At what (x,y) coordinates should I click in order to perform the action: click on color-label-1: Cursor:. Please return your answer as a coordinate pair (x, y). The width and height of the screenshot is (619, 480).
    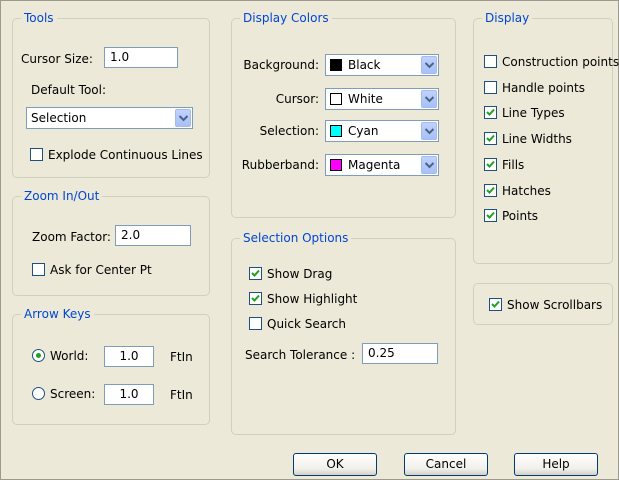
    Looking at the image, I should click on (297, 99).